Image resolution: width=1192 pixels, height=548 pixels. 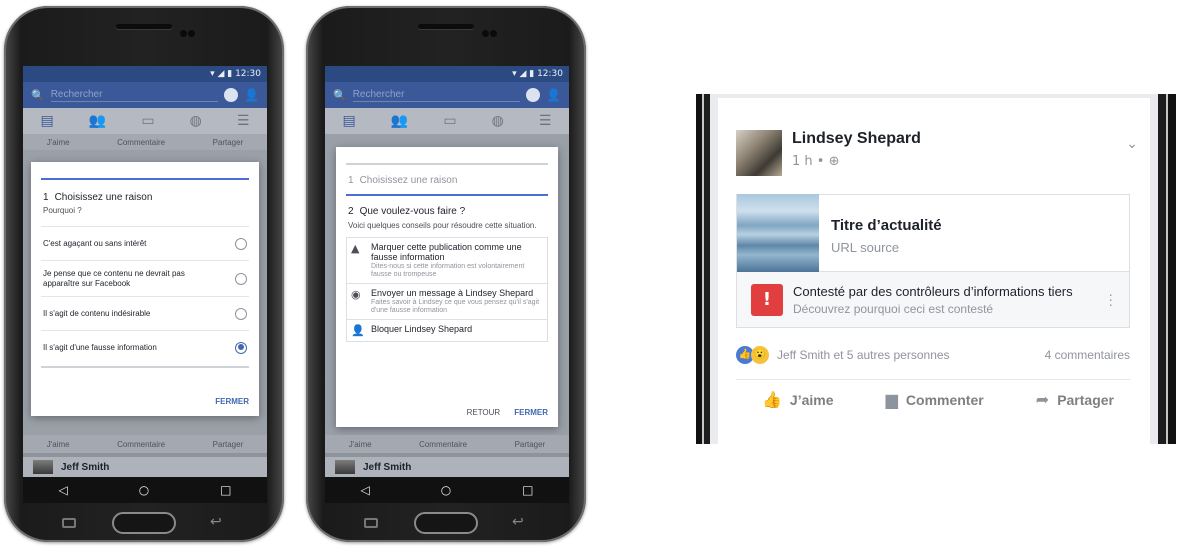 I want to click on option-spam: Il s'agit de contenu indésirable, so click(x=145, y=313).